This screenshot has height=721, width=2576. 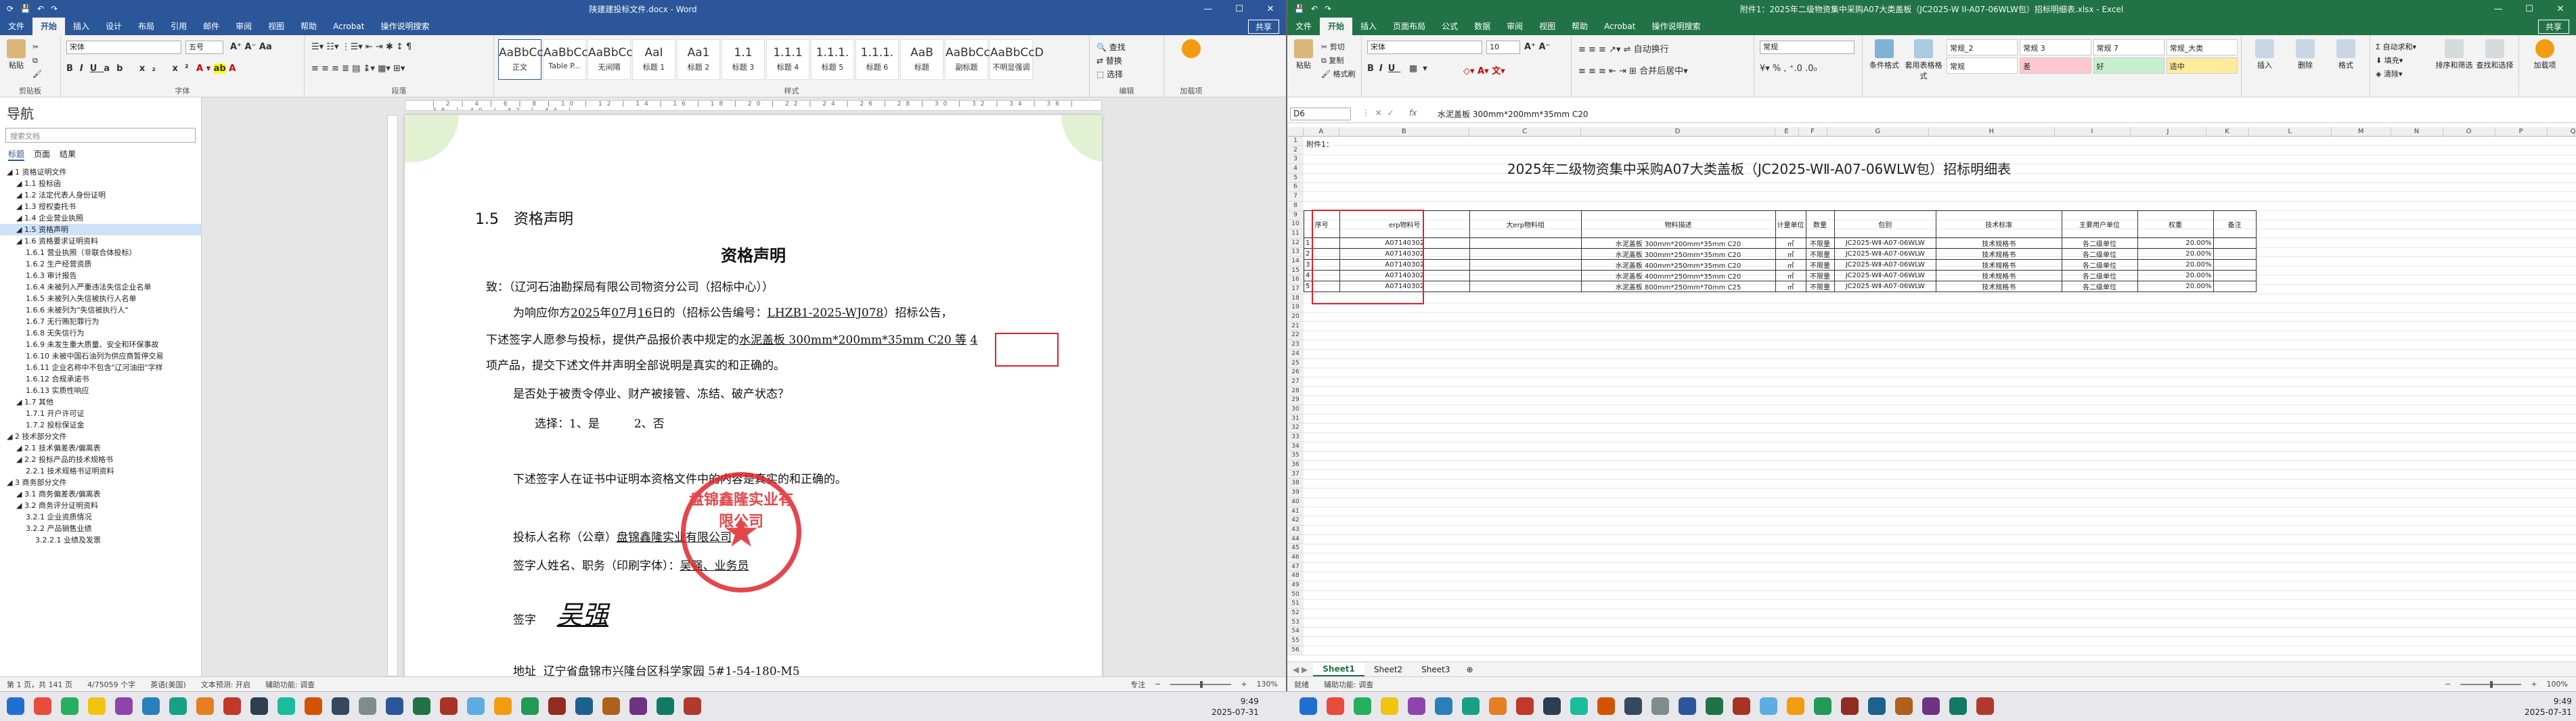 I want to click on tab-7: 视图, so click(x=1547, y=26).